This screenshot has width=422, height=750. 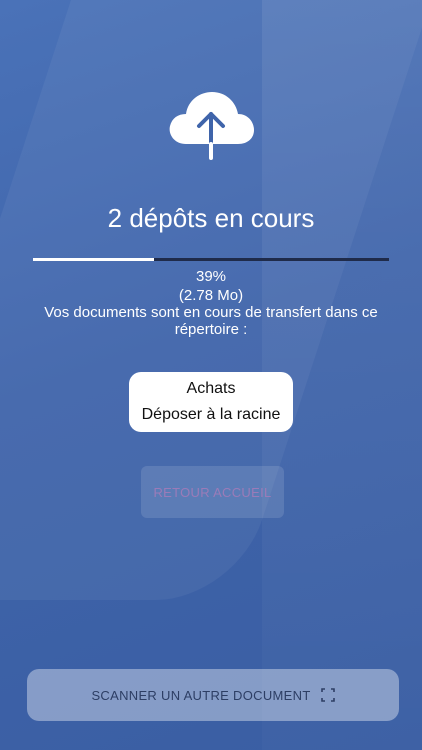 I want to click on upload-progress-fill, so click(x=94, y=259).